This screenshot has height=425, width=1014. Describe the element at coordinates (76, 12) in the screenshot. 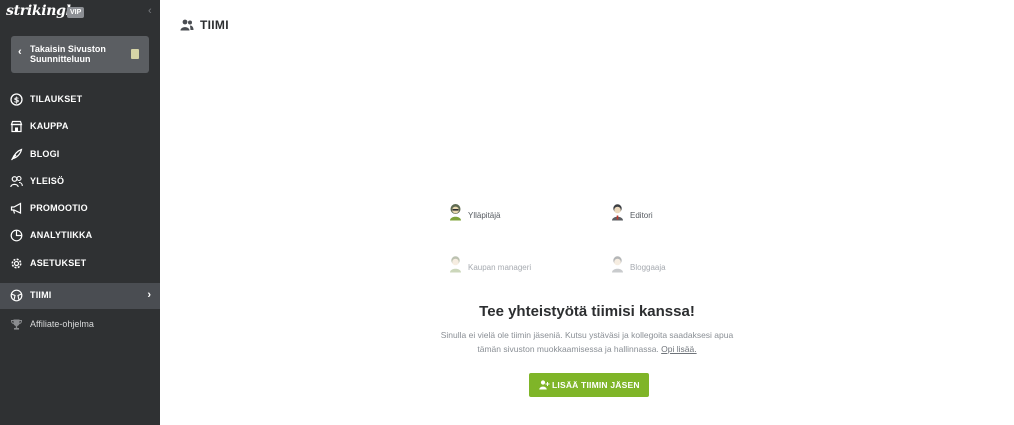

I see `vip-badge: VIP` at that location.